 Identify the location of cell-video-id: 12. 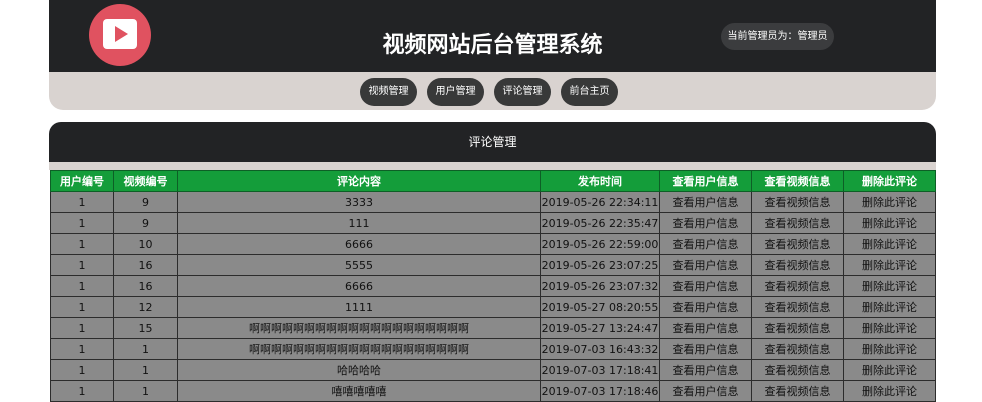
(145, 307).